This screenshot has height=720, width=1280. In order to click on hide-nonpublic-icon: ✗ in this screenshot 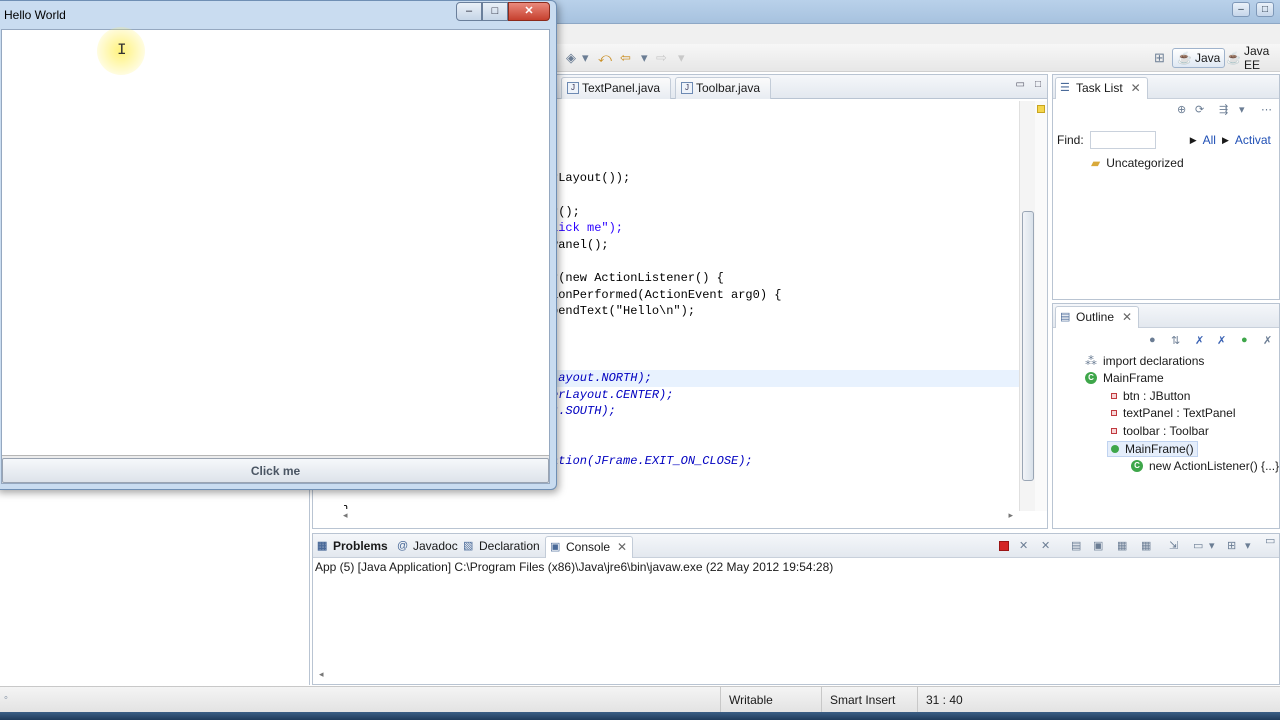, I will do `click(1221, 340)`.